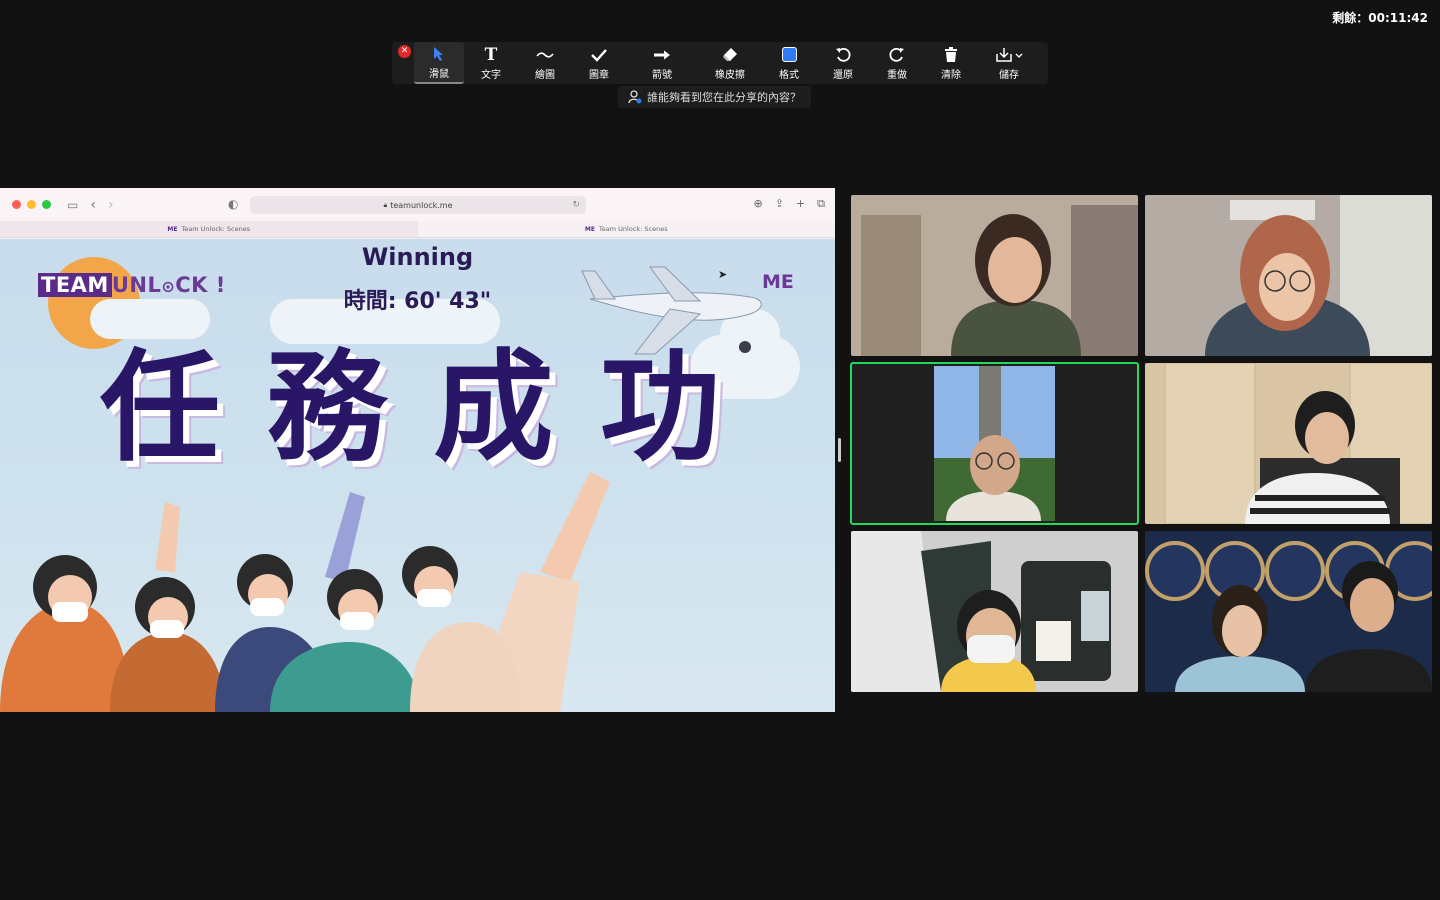  I want to click on remaining-timer: 剩餘：00:11:42, so click(1380, 18).